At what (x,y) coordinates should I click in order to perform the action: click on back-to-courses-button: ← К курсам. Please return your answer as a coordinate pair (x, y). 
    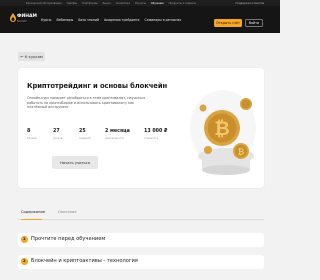
    Looking at the image, I should click on (31, 56).